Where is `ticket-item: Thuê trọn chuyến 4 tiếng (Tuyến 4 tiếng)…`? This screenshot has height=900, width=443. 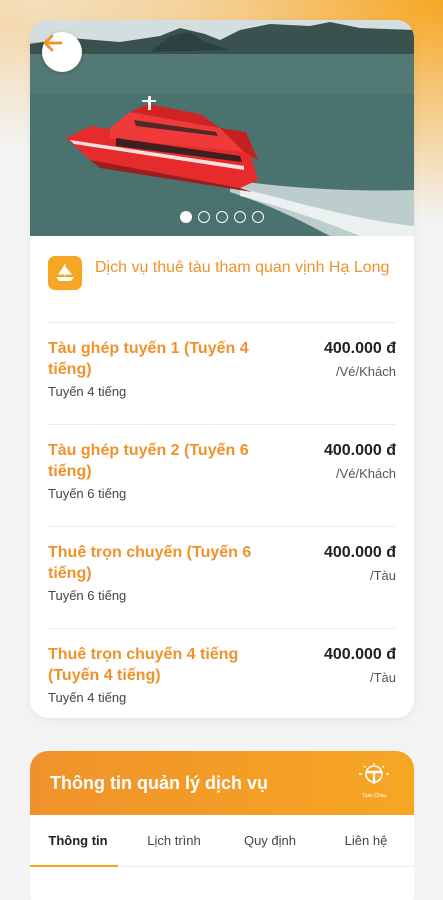 ticket-item: Thuê trọn chuyến 4 tiếng (Tuyến 4 tiếng)… is located at coordinates (222, 673).